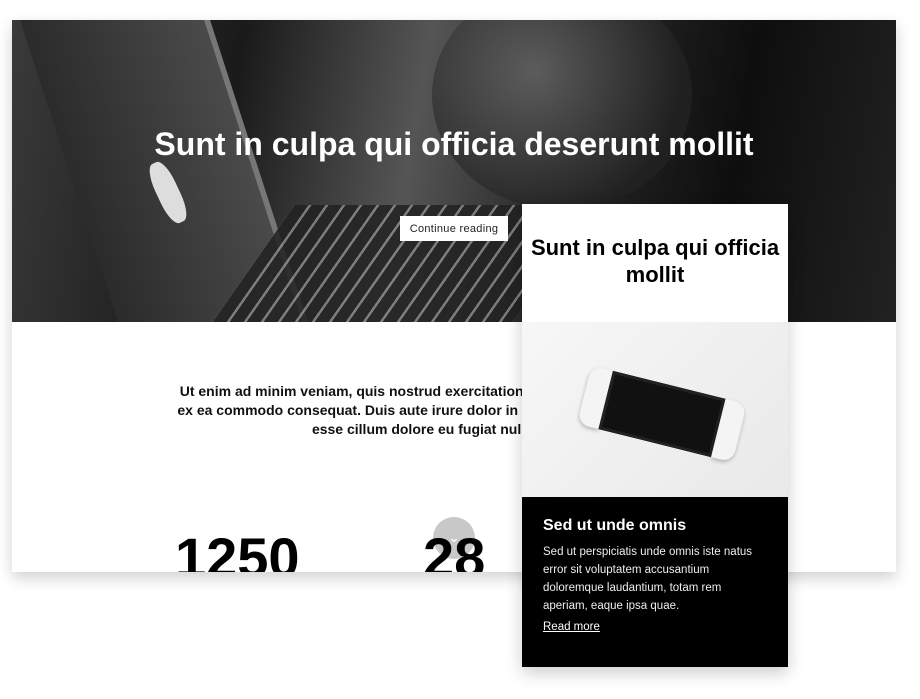  Describe the element at coordinates (562, 115) in the screenshot. I see `hand` at that location.